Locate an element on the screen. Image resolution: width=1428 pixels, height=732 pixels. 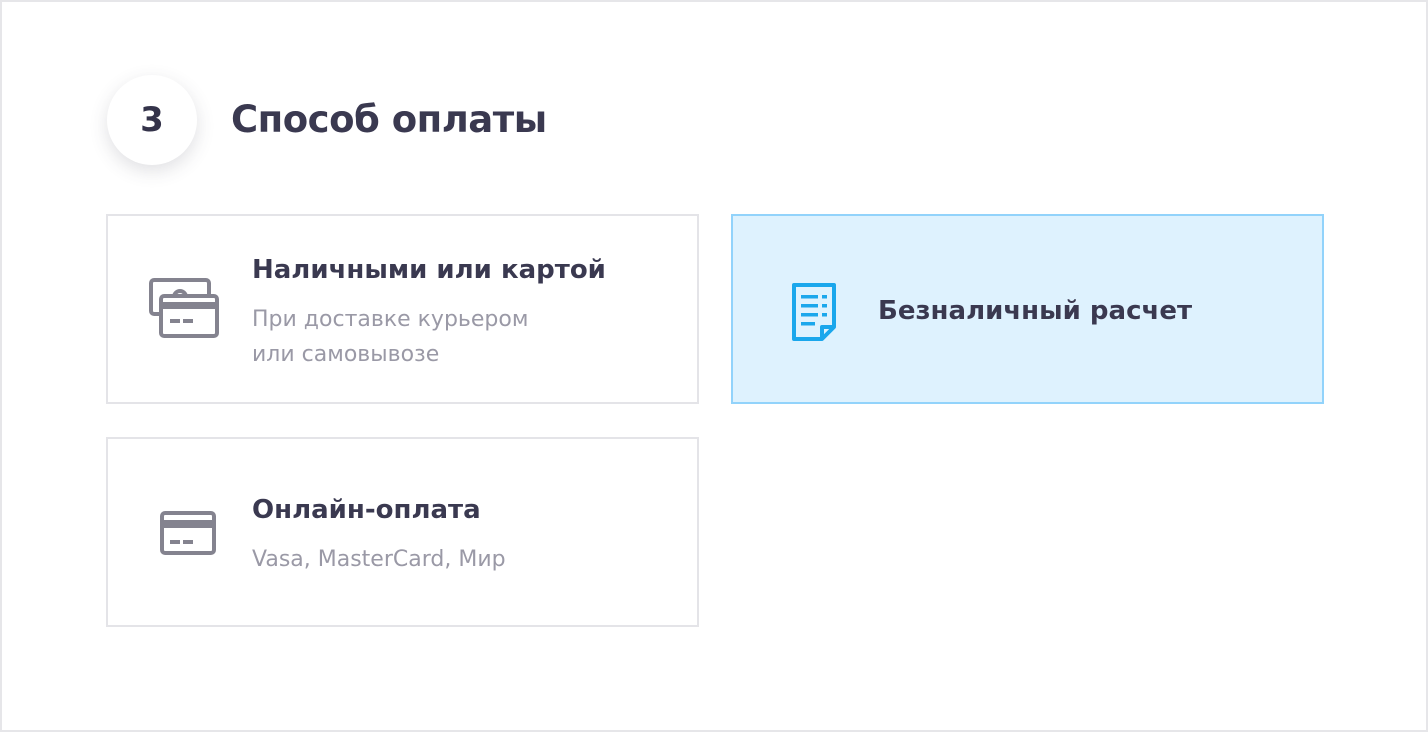
section-title: Способ оплаты is located at coordinates (389, 119).